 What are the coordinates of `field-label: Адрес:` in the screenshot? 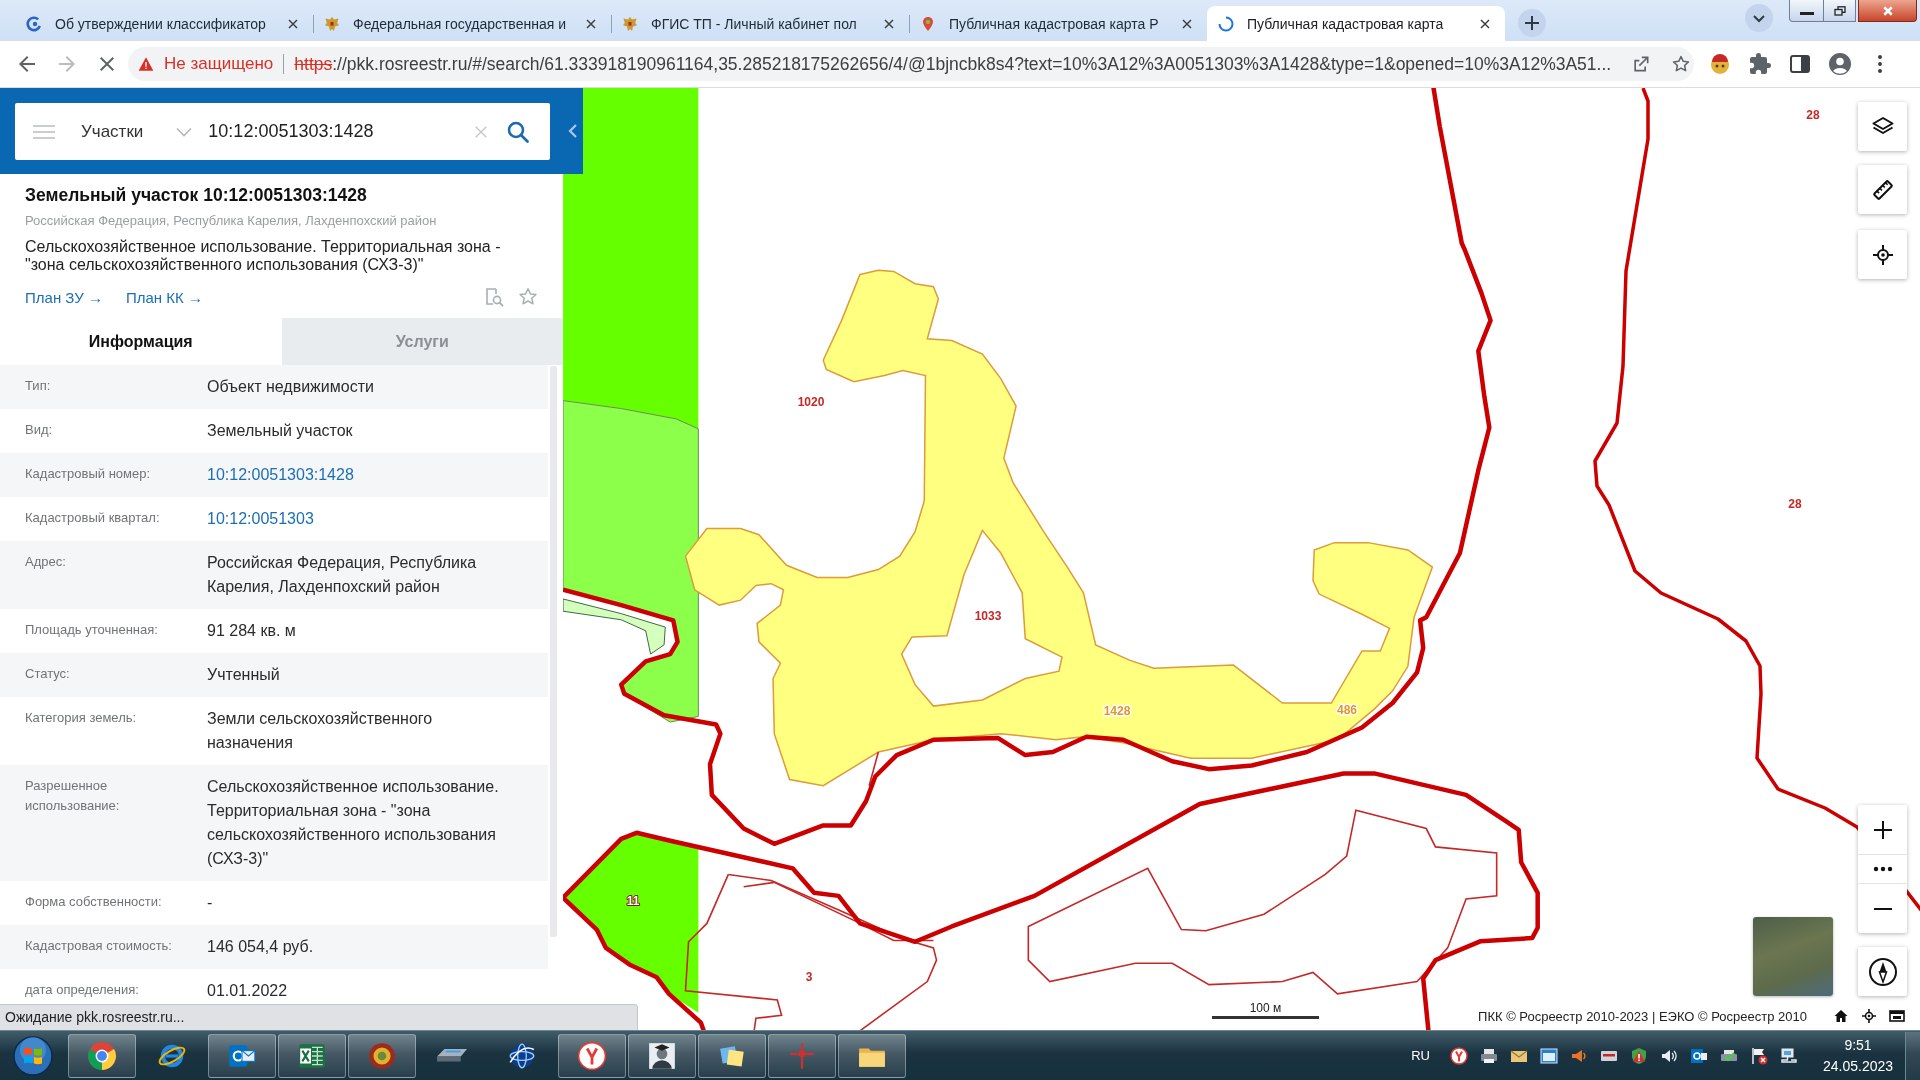 It's located at (46, 562).